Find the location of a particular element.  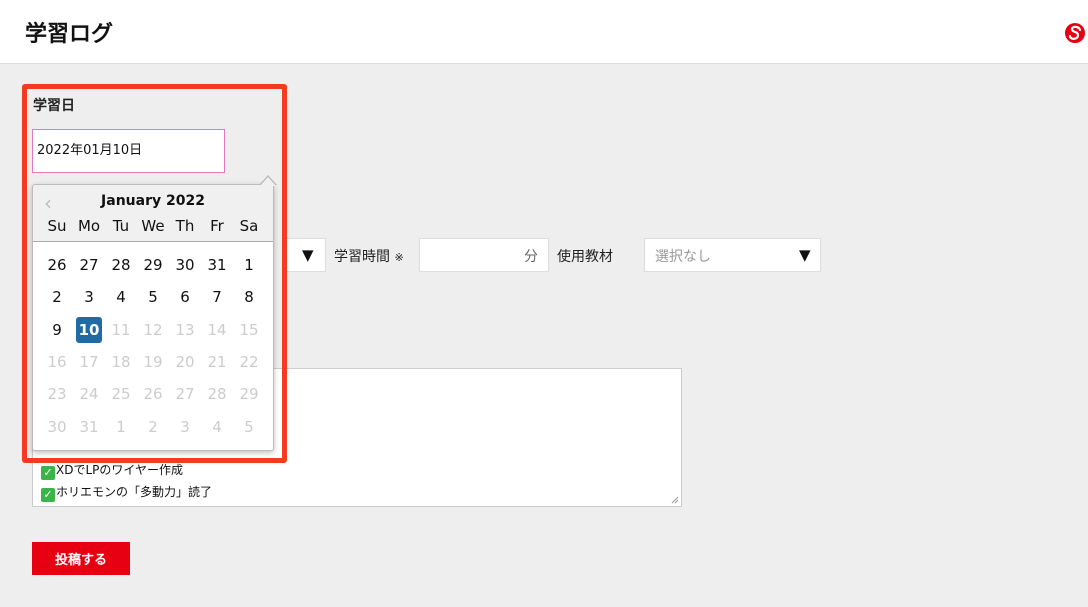

resize-handle-icon is located at coordinates (675, 500).